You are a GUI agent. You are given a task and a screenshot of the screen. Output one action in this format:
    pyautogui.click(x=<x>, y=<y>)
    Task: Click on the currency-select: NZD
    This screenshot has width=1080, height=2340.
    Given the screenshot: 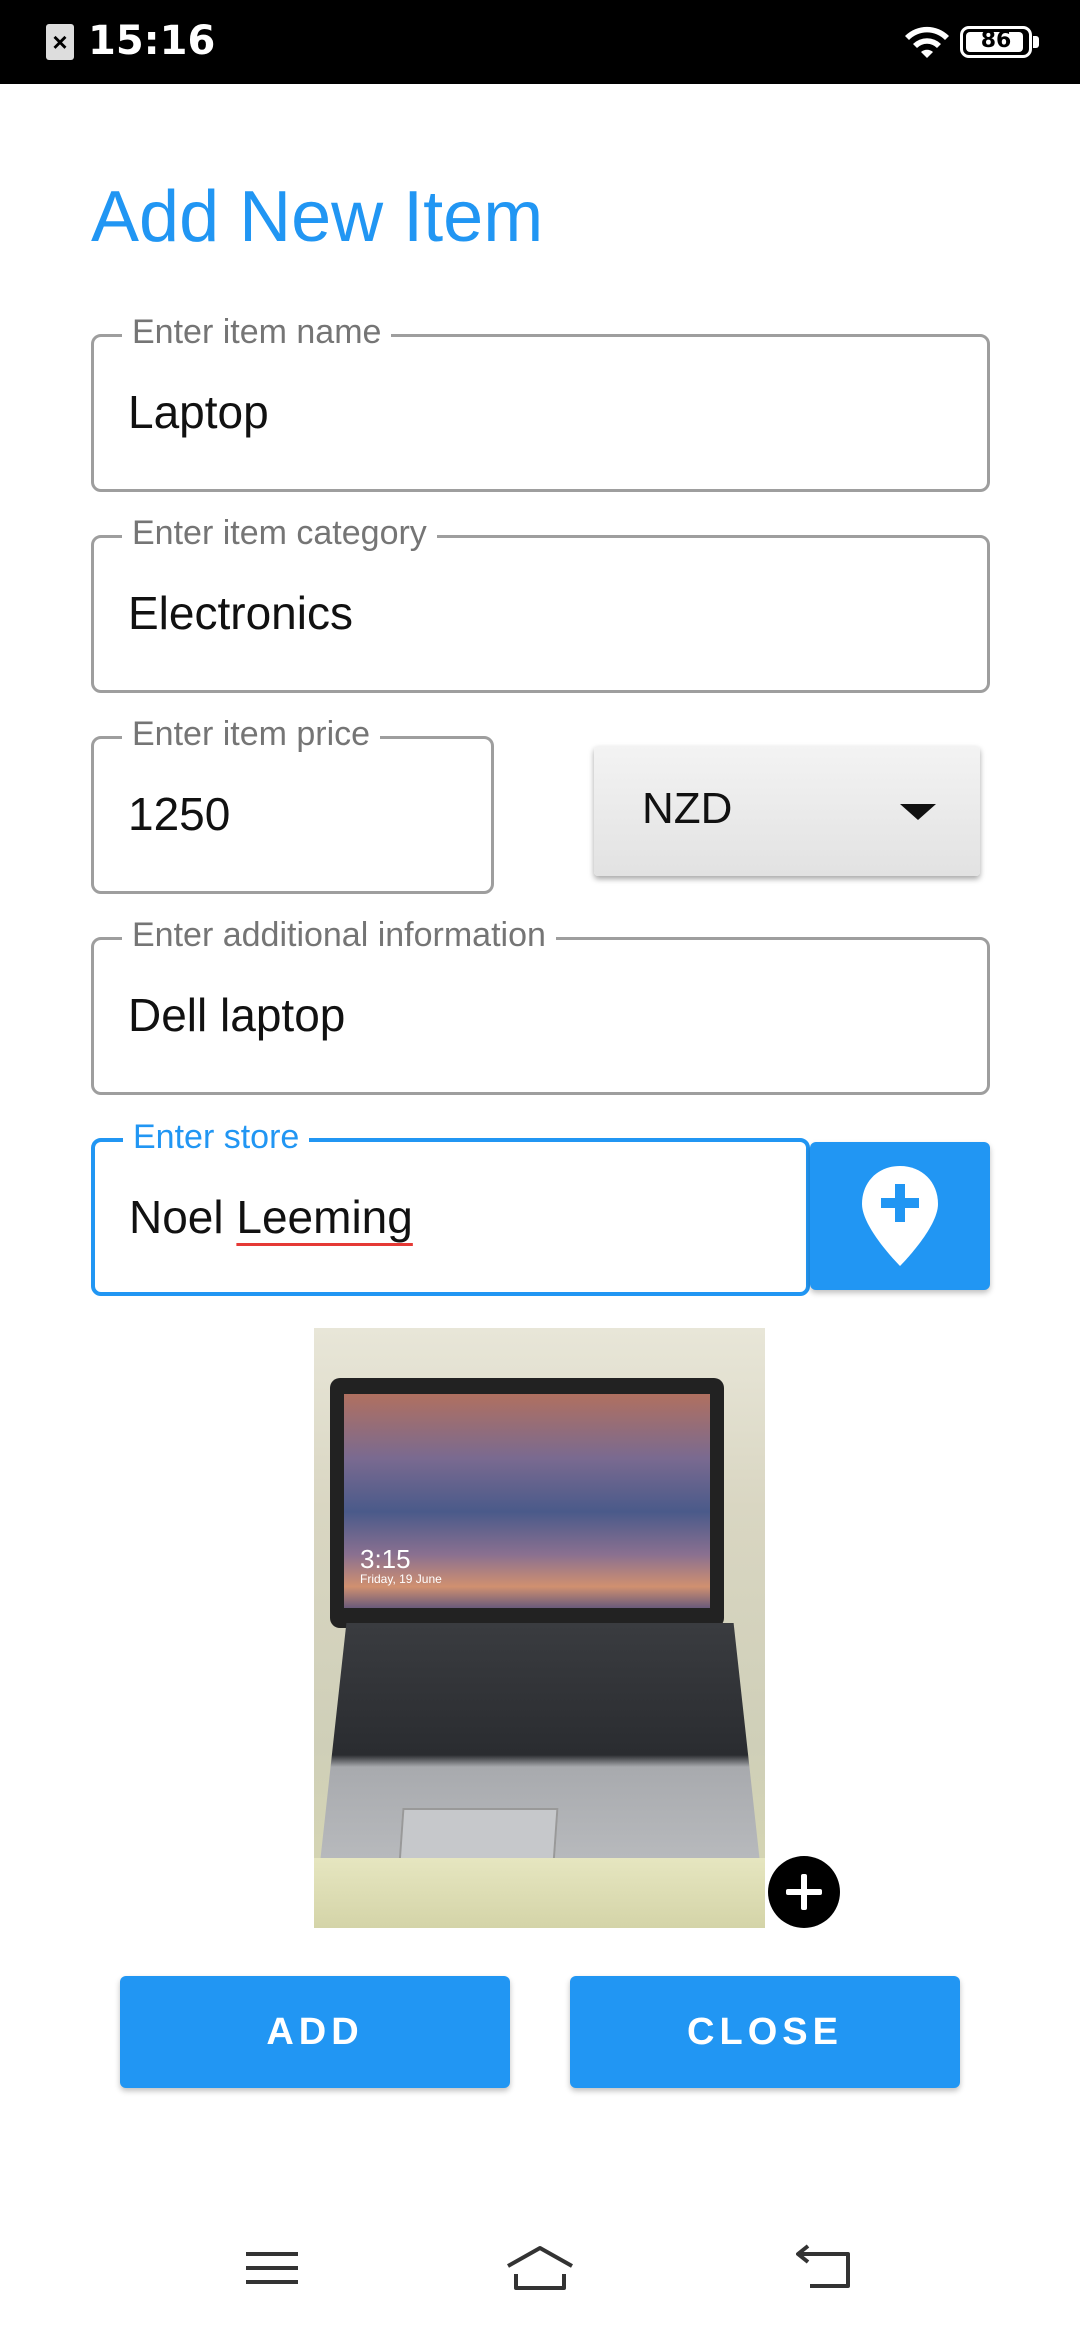 What is the action you would take?
    pyautogui.click(x=787, y=811)
    